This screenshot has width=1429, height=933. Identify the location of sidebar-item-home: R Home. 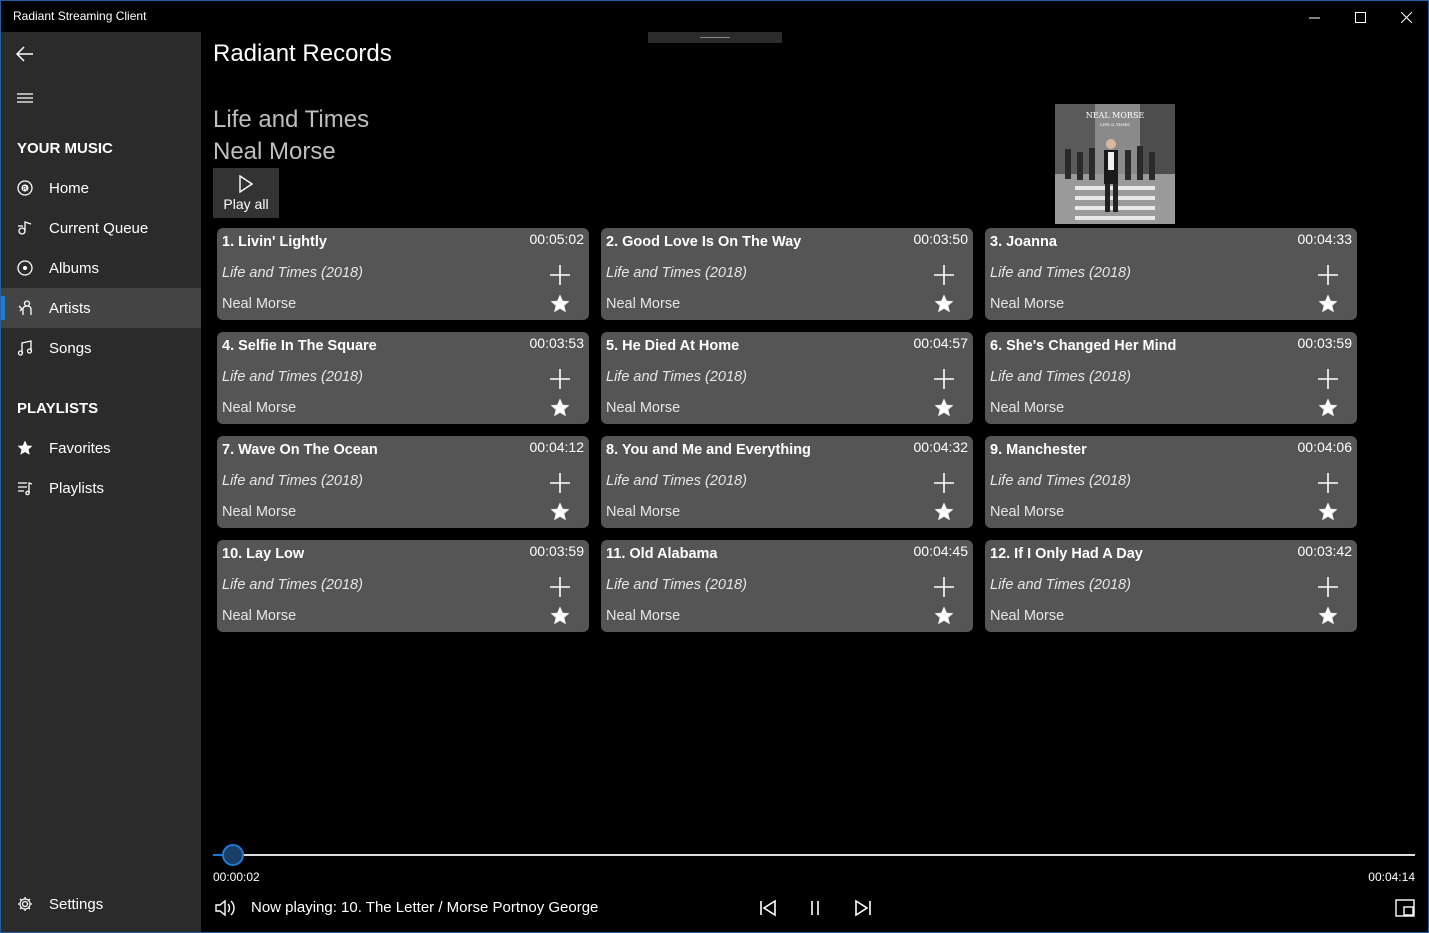
(101, 188).